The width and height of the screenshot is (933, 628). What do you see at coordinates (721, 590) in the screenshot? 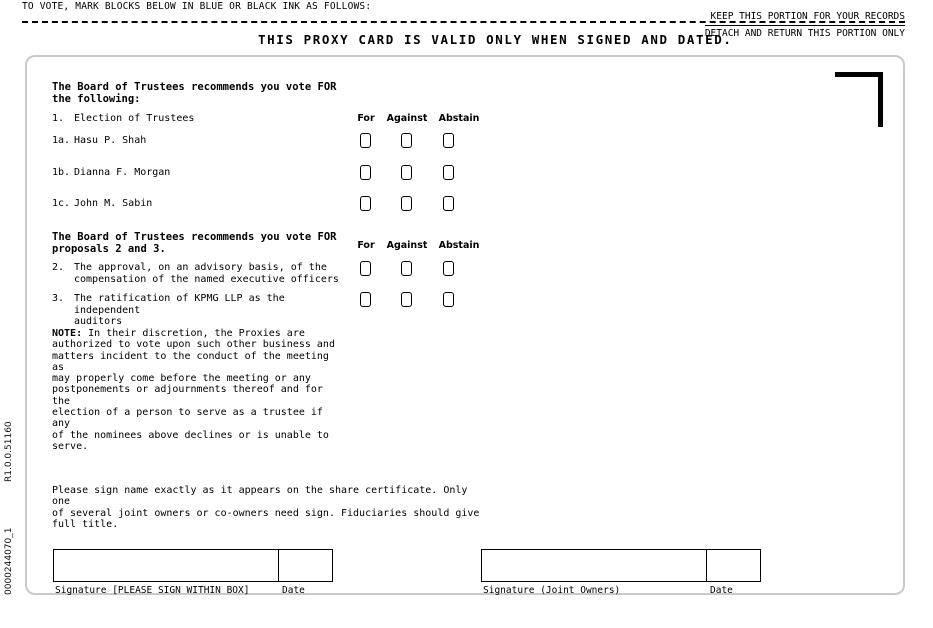
I see `date-caption-joint: Date` at bounding box center [721, 590].